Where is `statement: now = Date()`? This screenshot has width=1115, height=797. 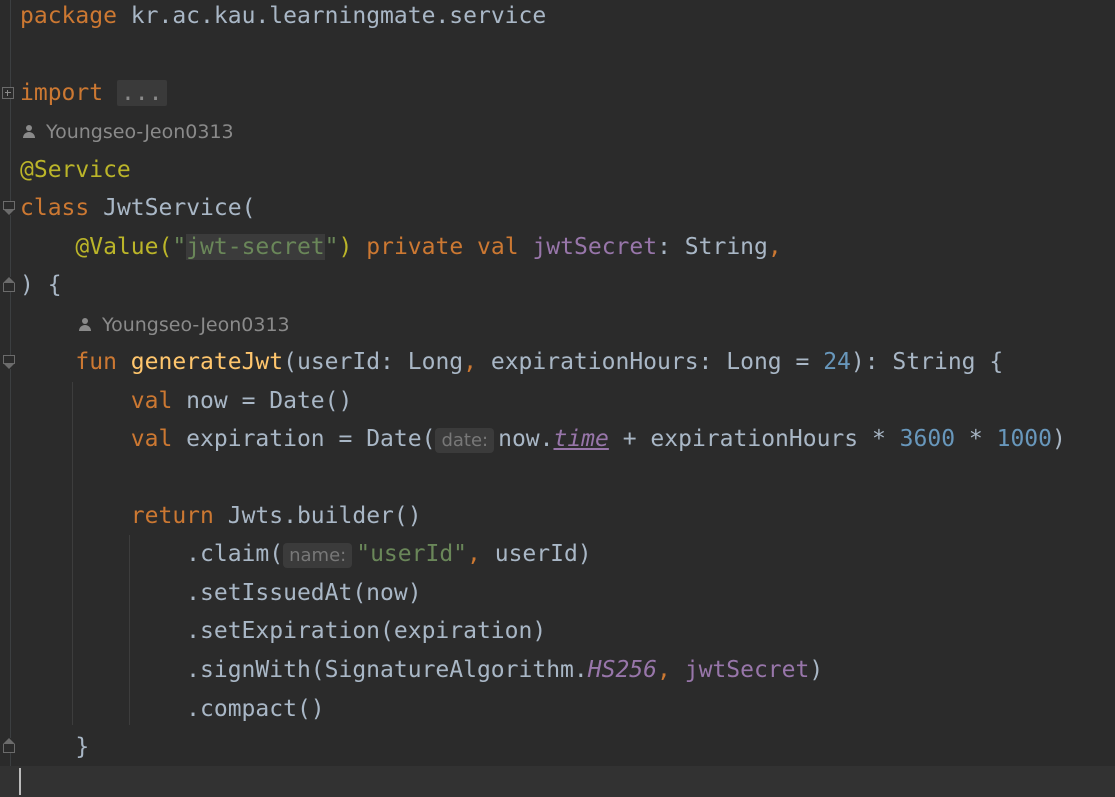 statement: now = Date() is located at coordinates (262, 401).